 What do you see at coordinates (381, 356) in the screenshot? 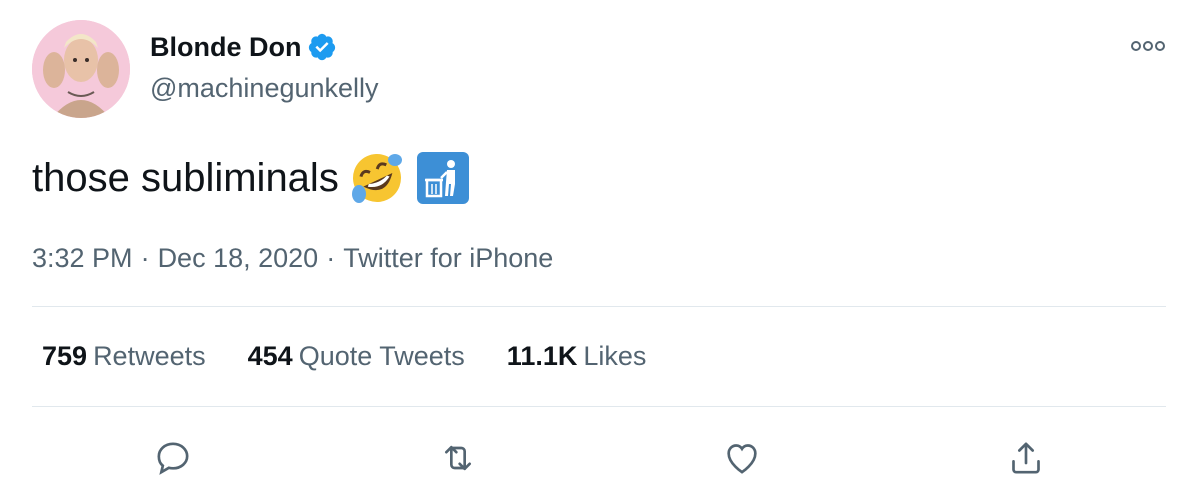
I see `quote-tweets-label: Quote Tweets` at bounding box center [381, 356].